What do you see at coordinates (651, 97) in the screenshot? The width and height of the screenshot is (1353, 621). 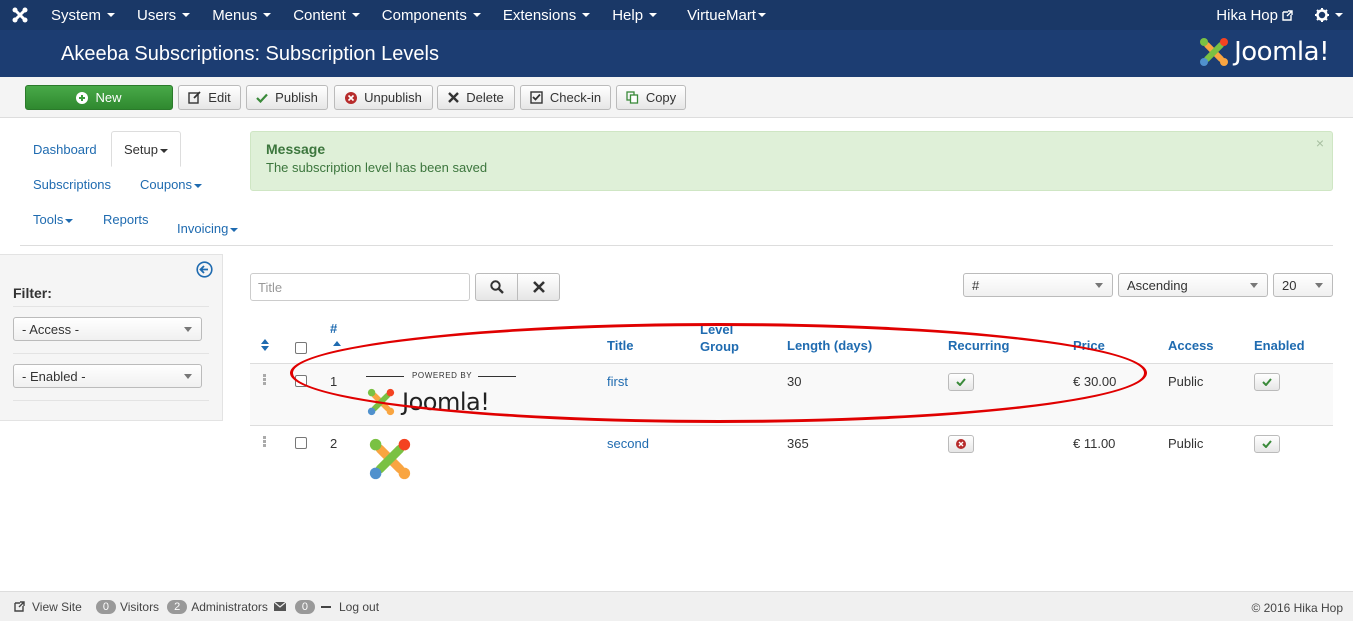 I see `copy-button: Copy` at bounding box center [651, 97].